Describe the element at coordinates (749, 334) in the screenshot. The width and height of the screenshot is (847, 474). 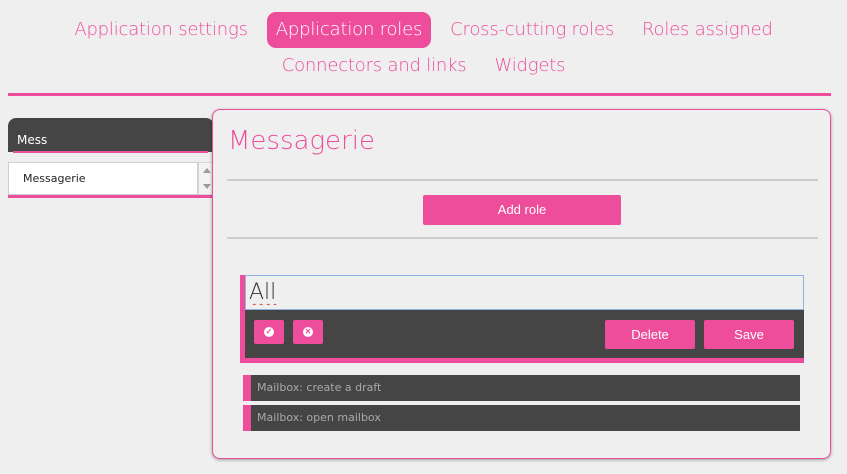
I see `save-role-button: Save` at that location.